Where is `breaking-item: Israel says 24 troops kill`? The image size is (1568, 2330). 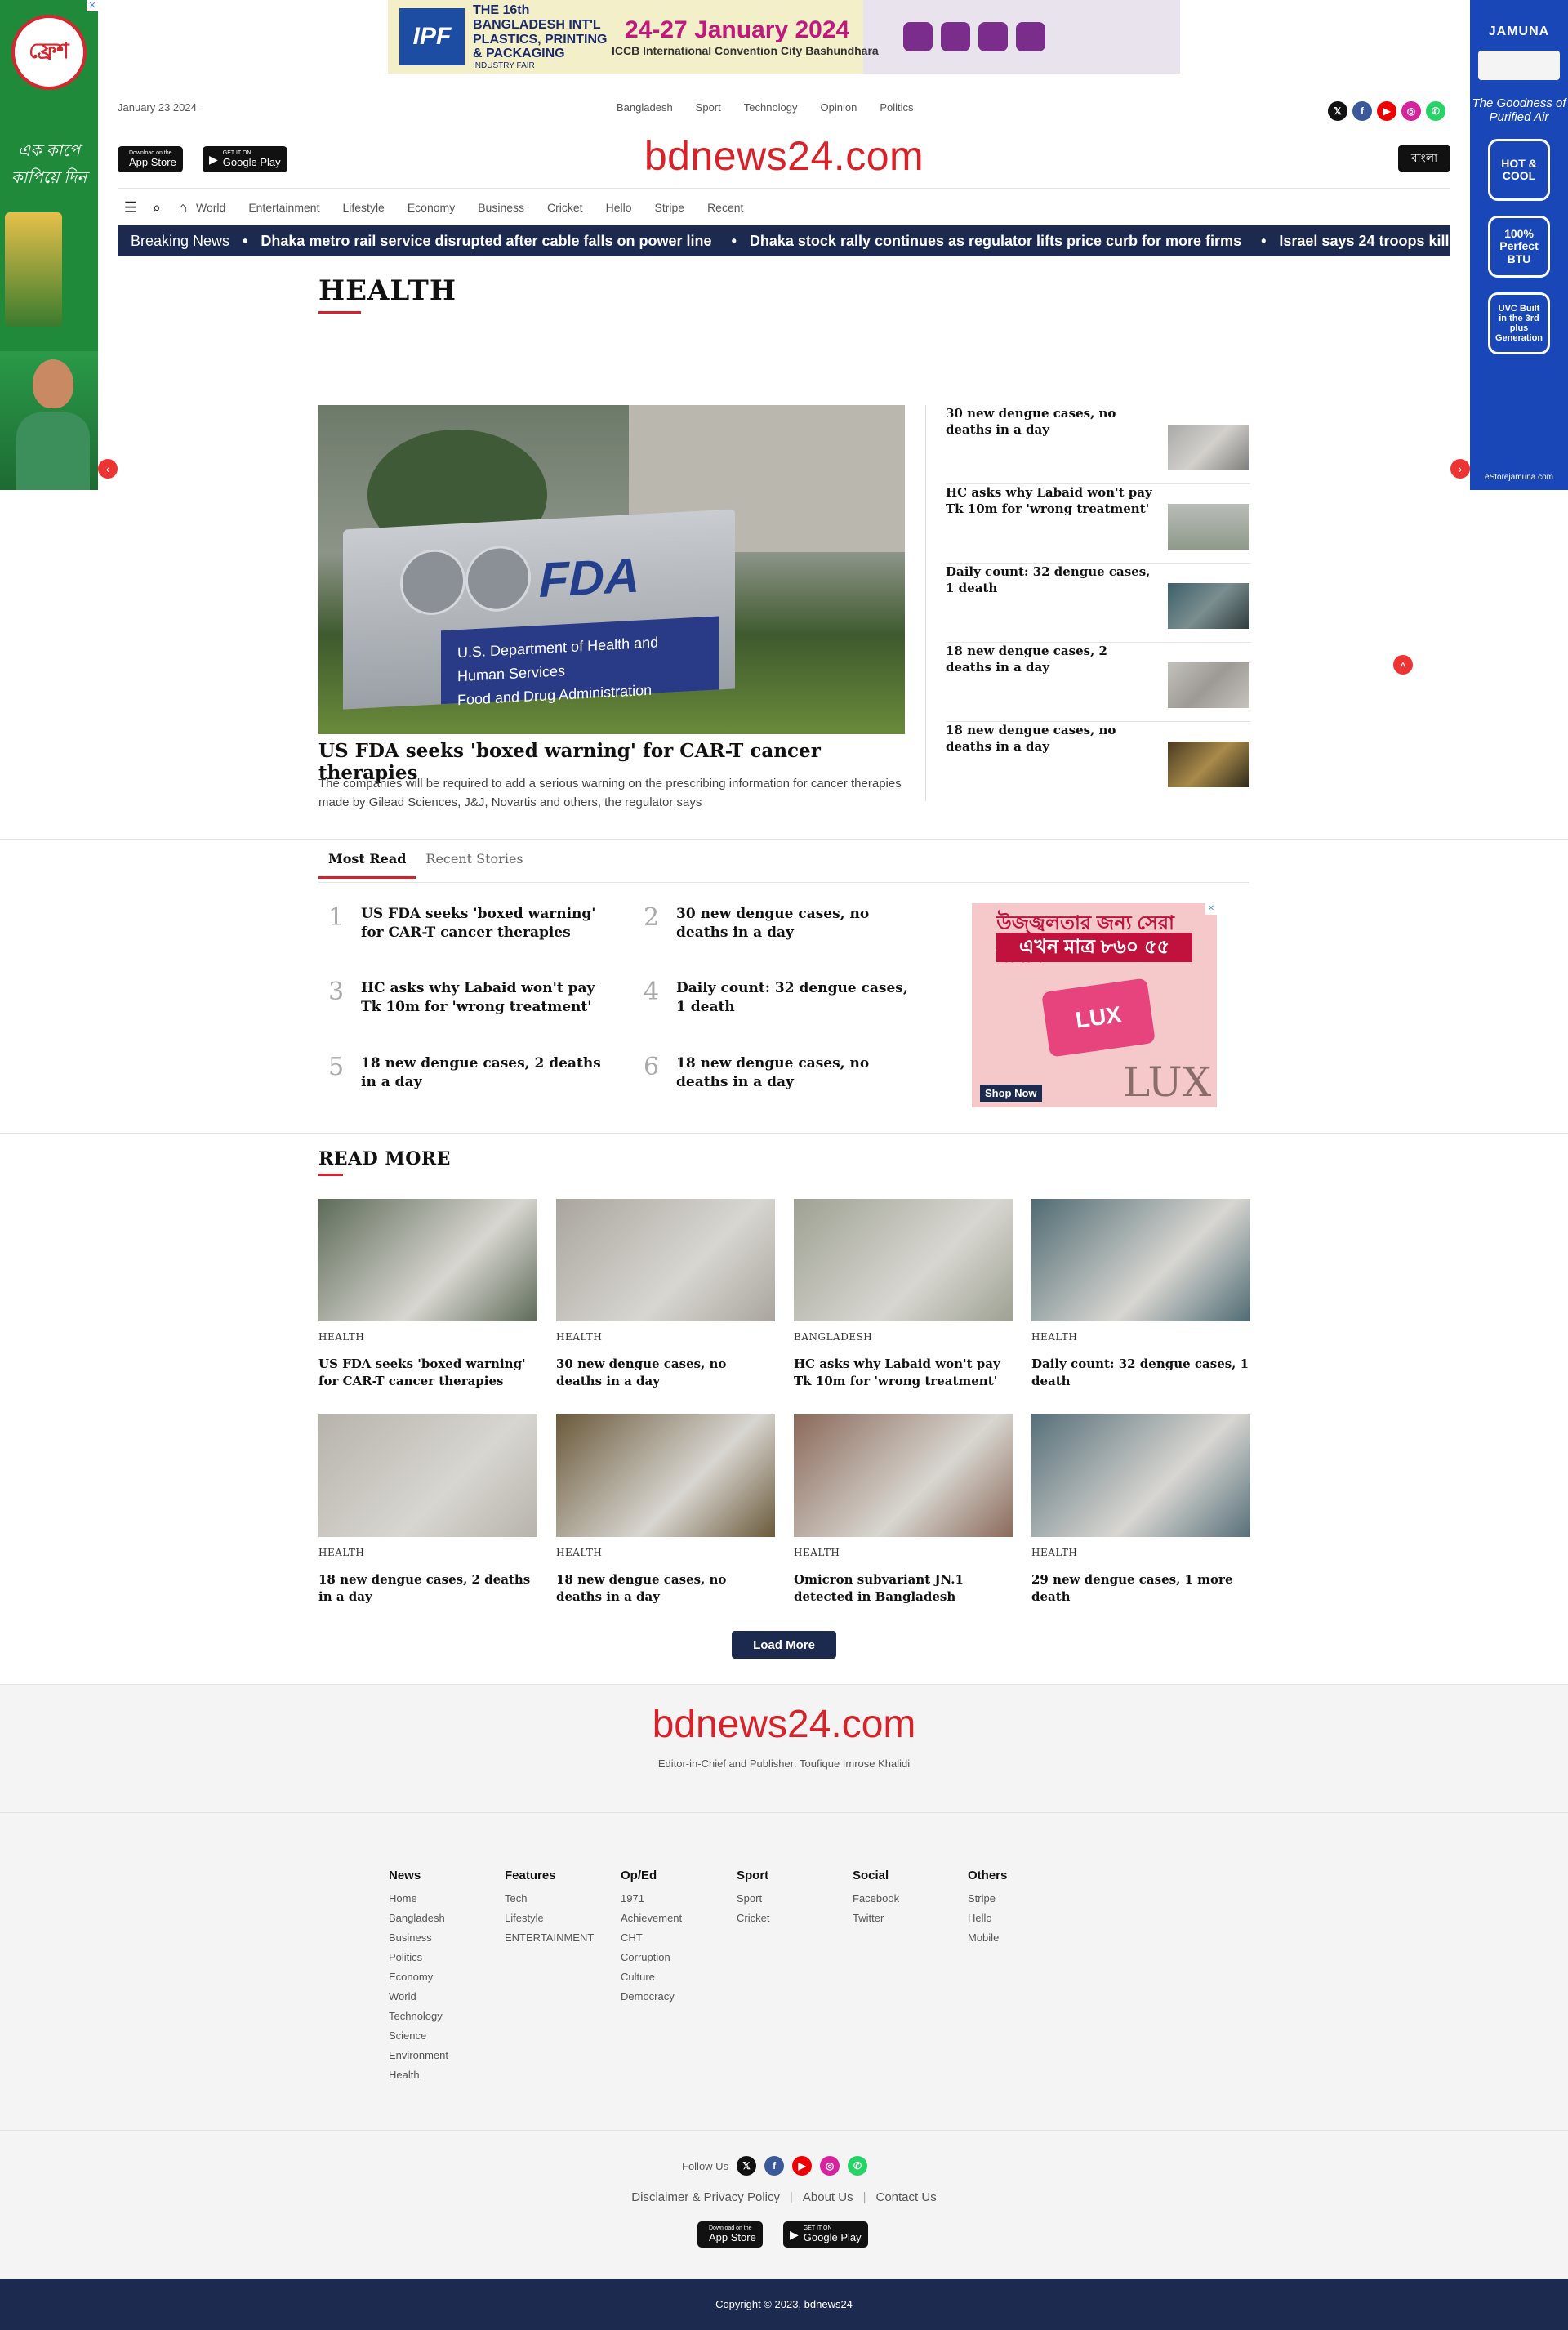 breaking-item: Israel says 24 troops kill is located at coordinates (1355, 241).